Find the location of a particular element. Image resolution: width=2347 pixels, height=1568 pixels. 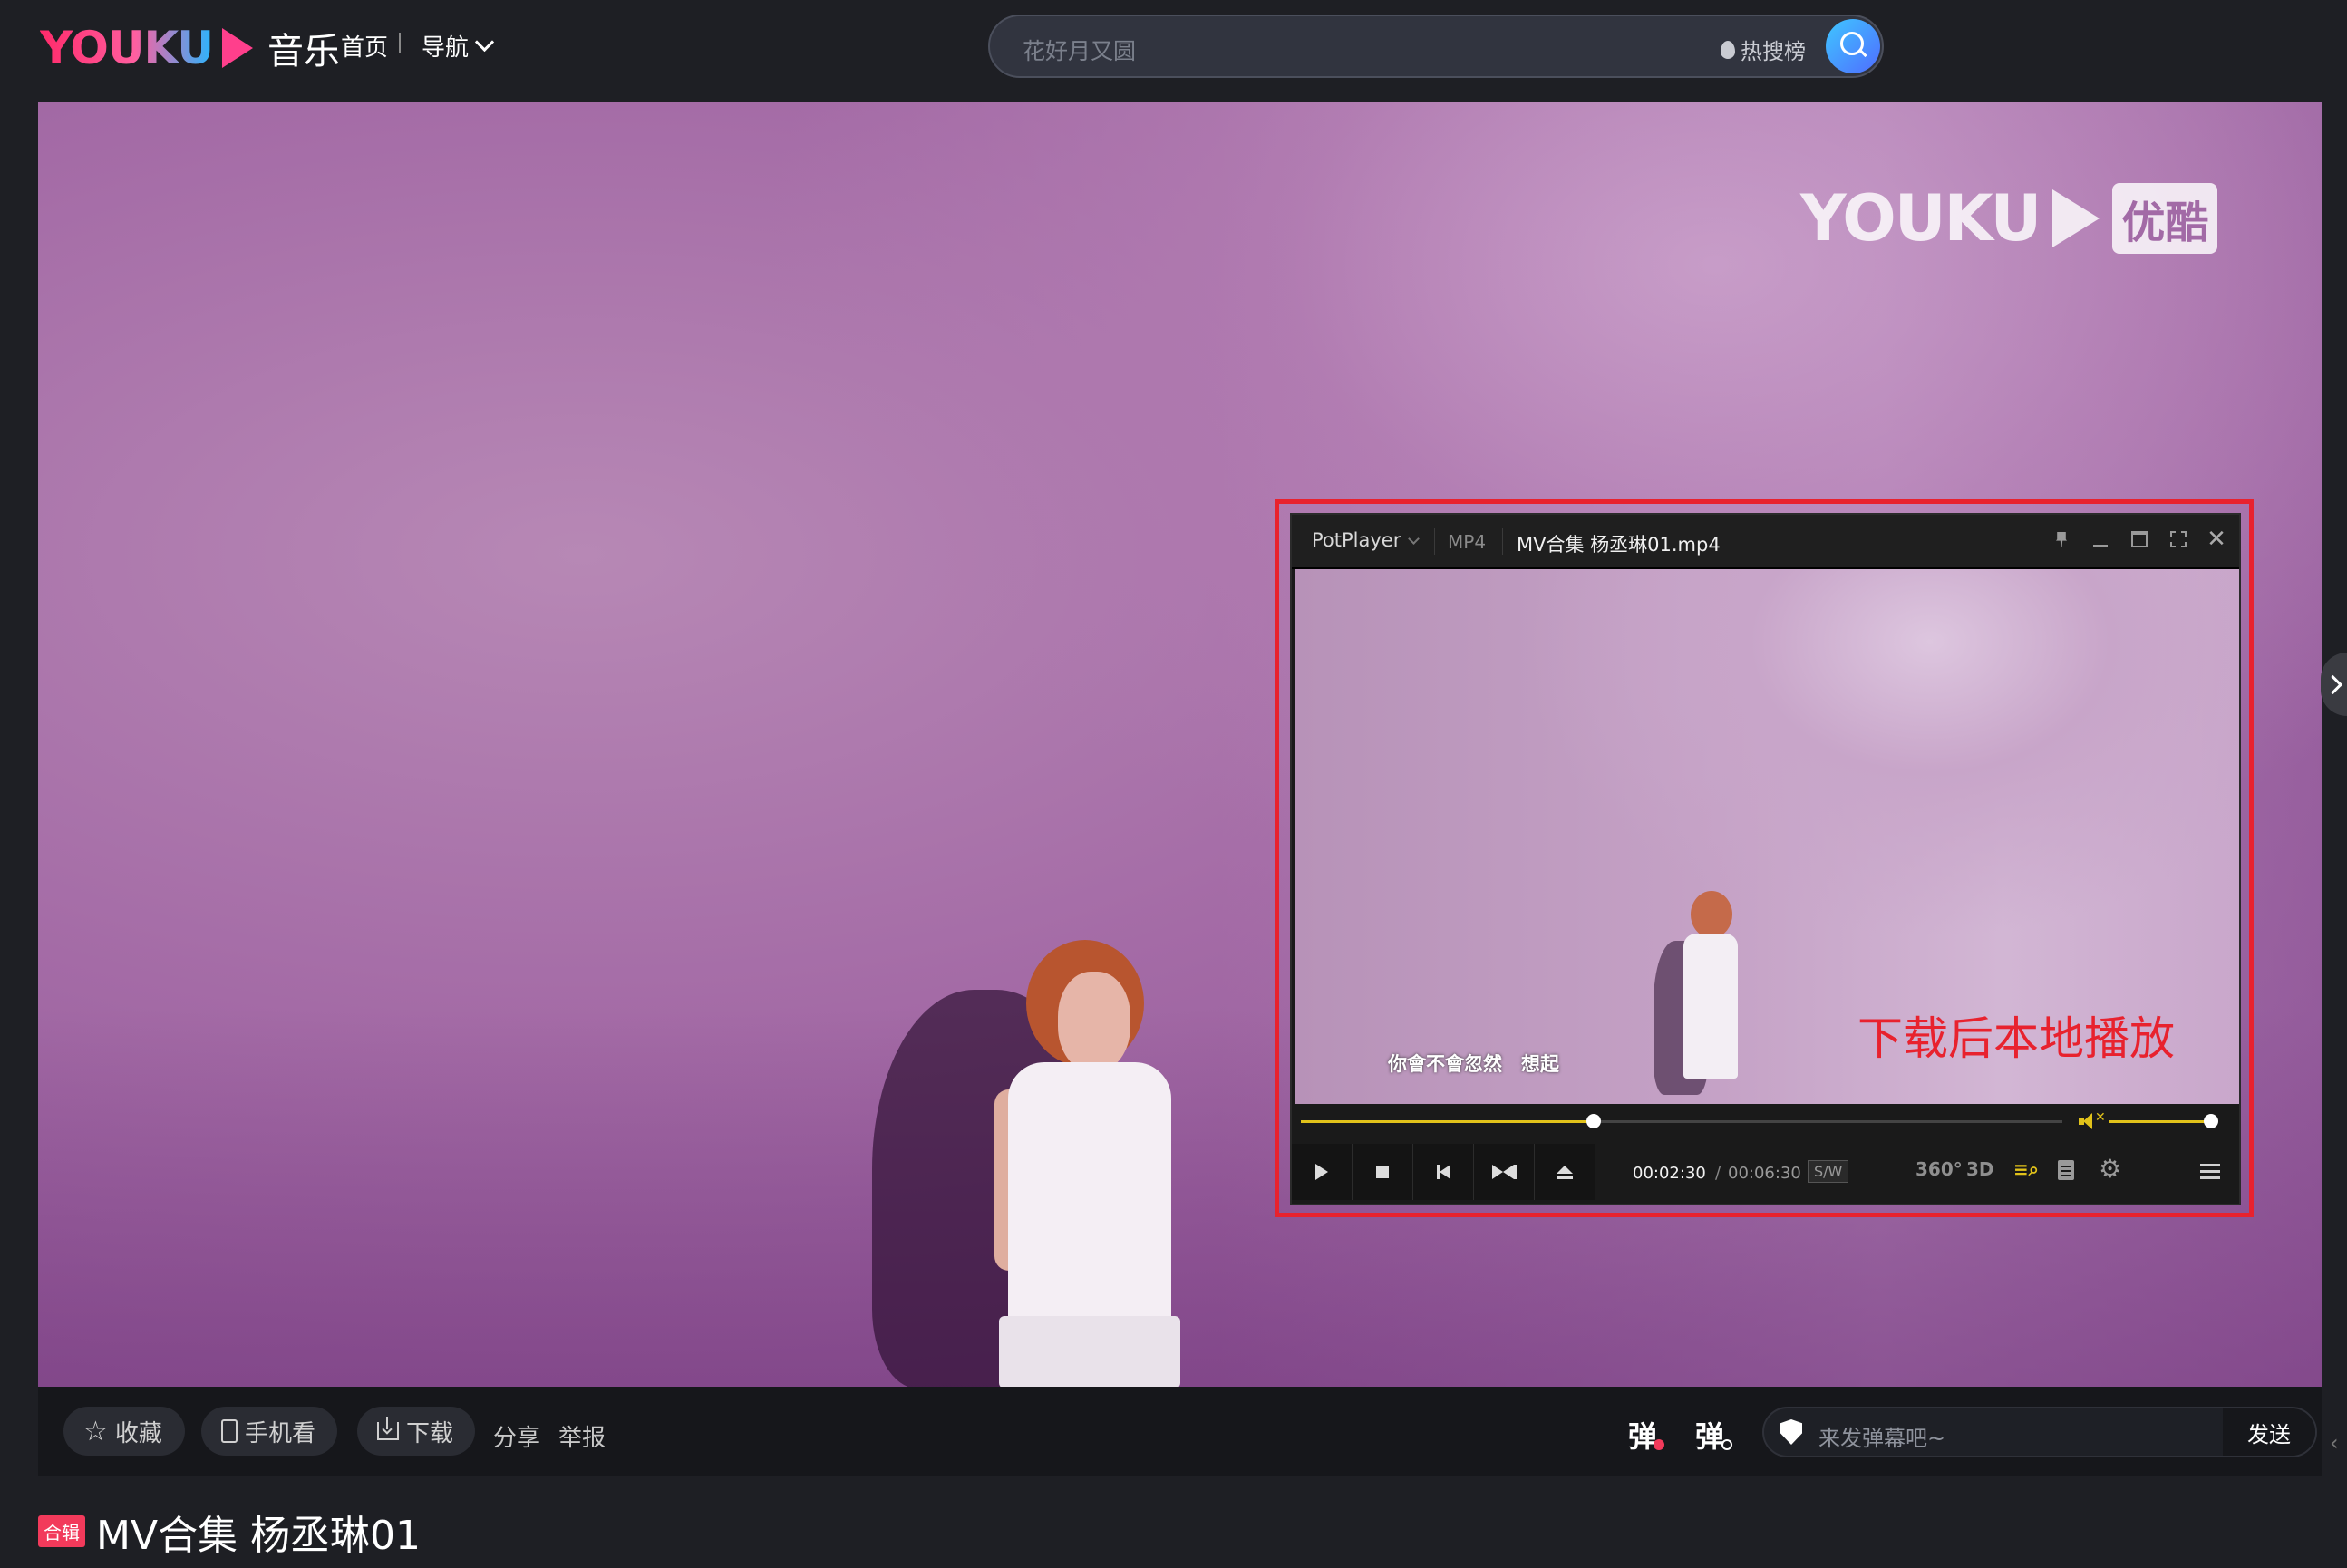

play-button is located at coordinates (1323, 1172).